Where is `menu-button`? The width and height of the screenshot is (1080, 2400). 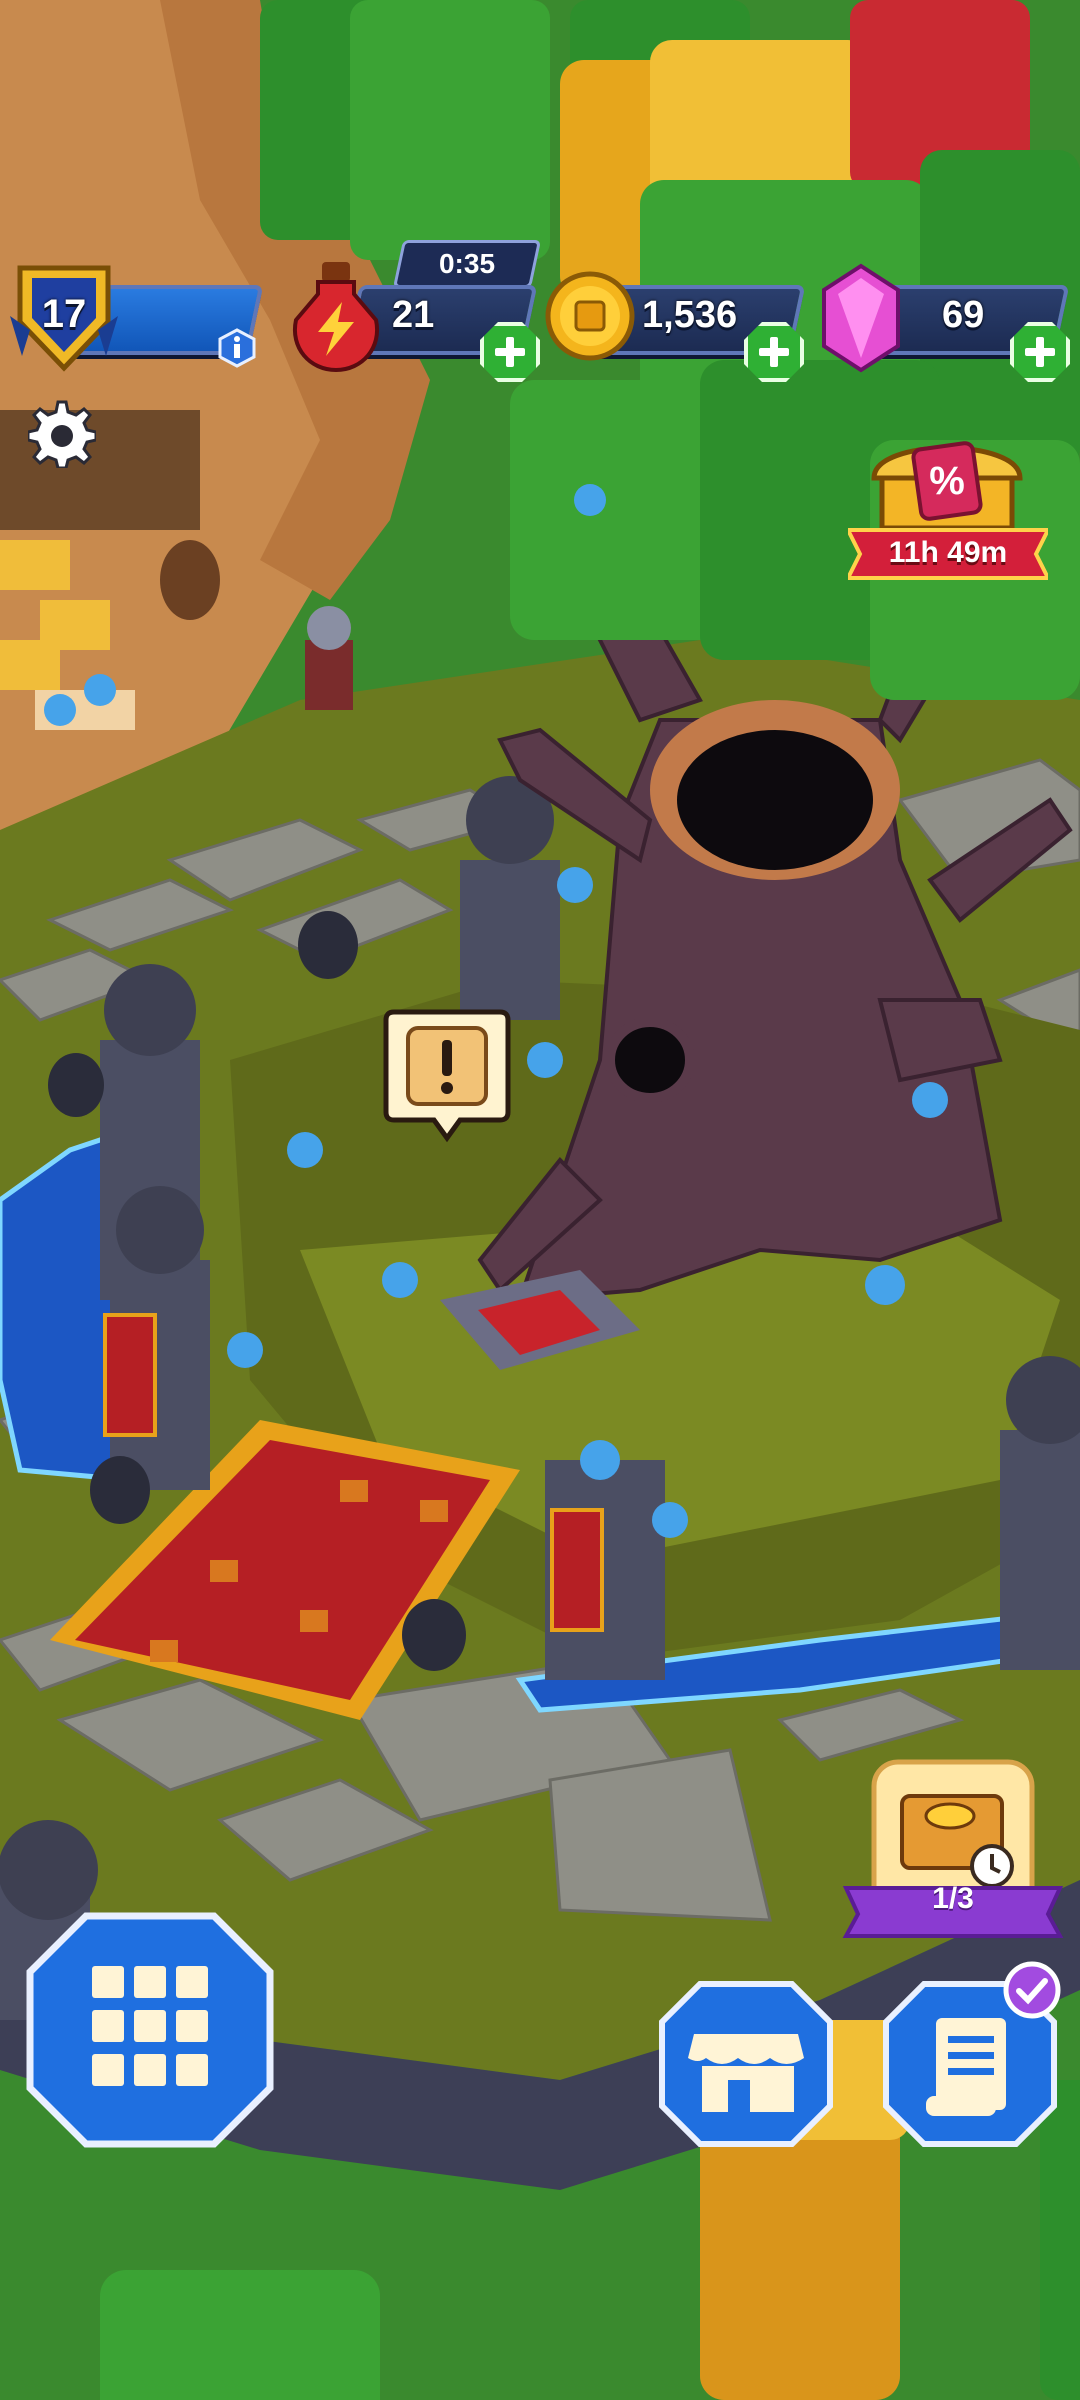
menu-button is located at coordinates (150, 2030).